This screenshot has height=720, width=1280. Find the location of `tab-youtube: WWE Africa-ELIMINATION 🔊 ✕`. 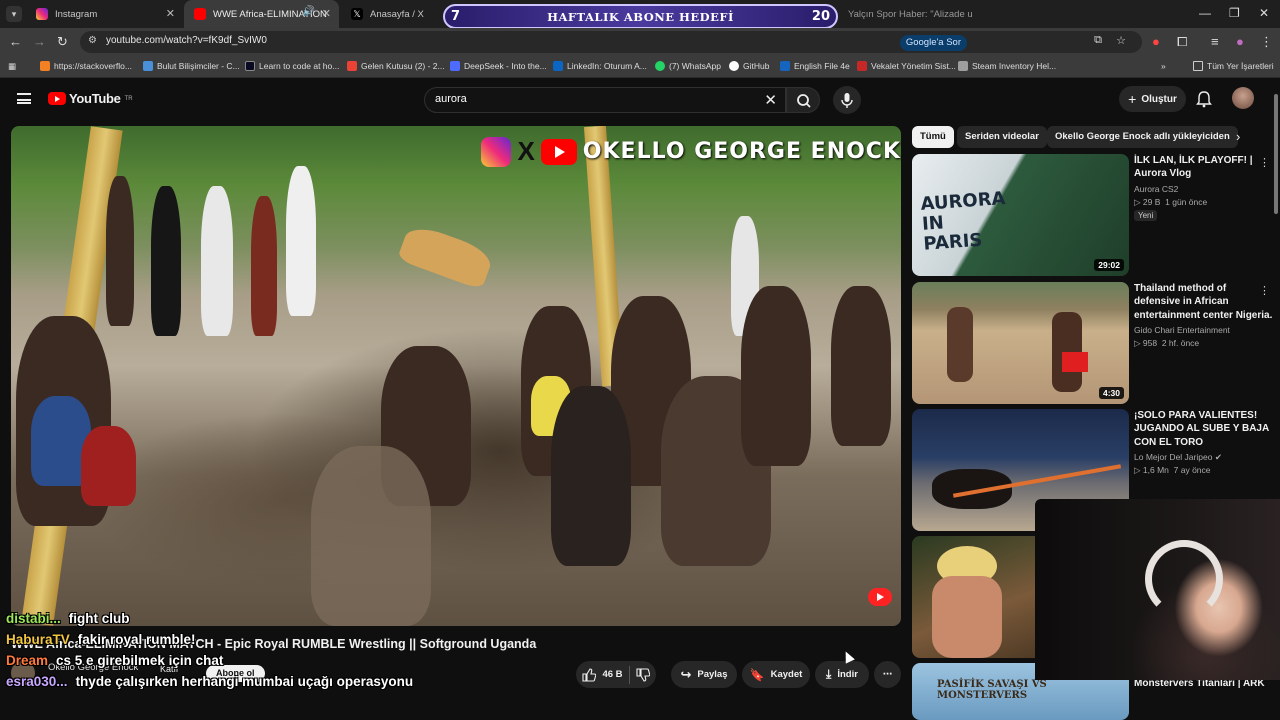

tab-youtube: WWE Africa-ELIMINATION 🔊 ✕ is located at coordinates (261, 14).